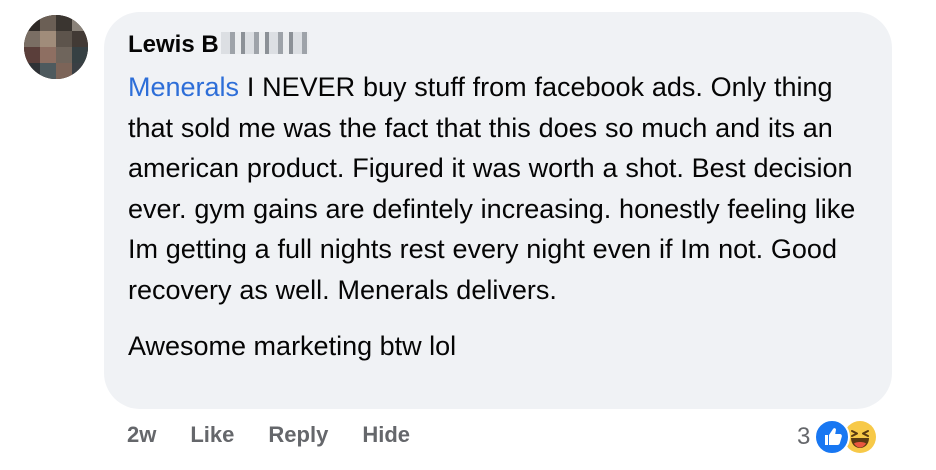  I want to click on avatar-image, so click(56, 47).